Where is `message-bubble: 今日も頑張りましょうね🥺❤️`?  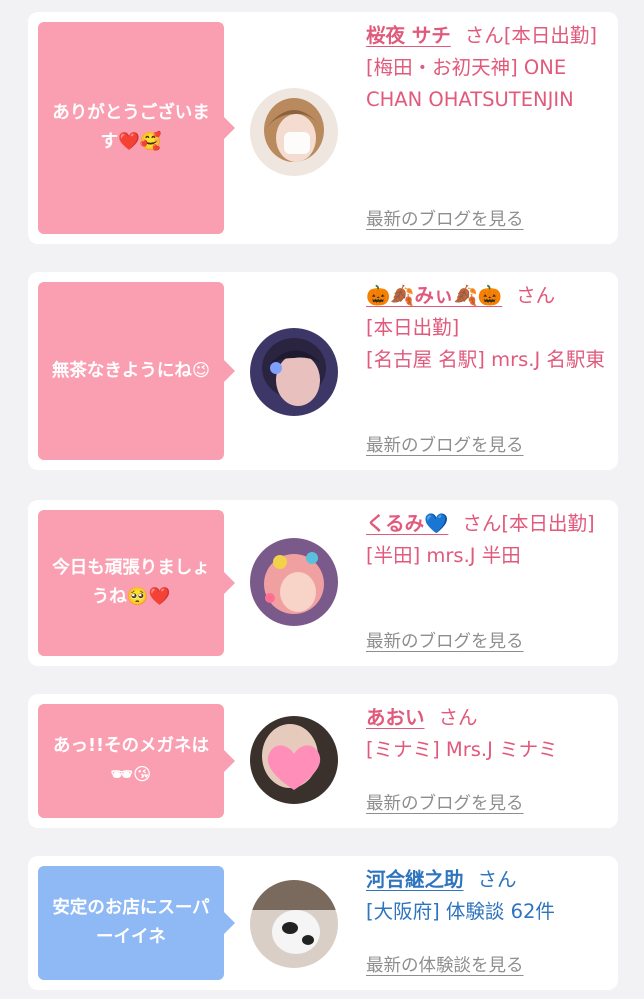
message-bubble: 今日も頑張りましょうね🥺❤️ is located at coordinates (136, 583).